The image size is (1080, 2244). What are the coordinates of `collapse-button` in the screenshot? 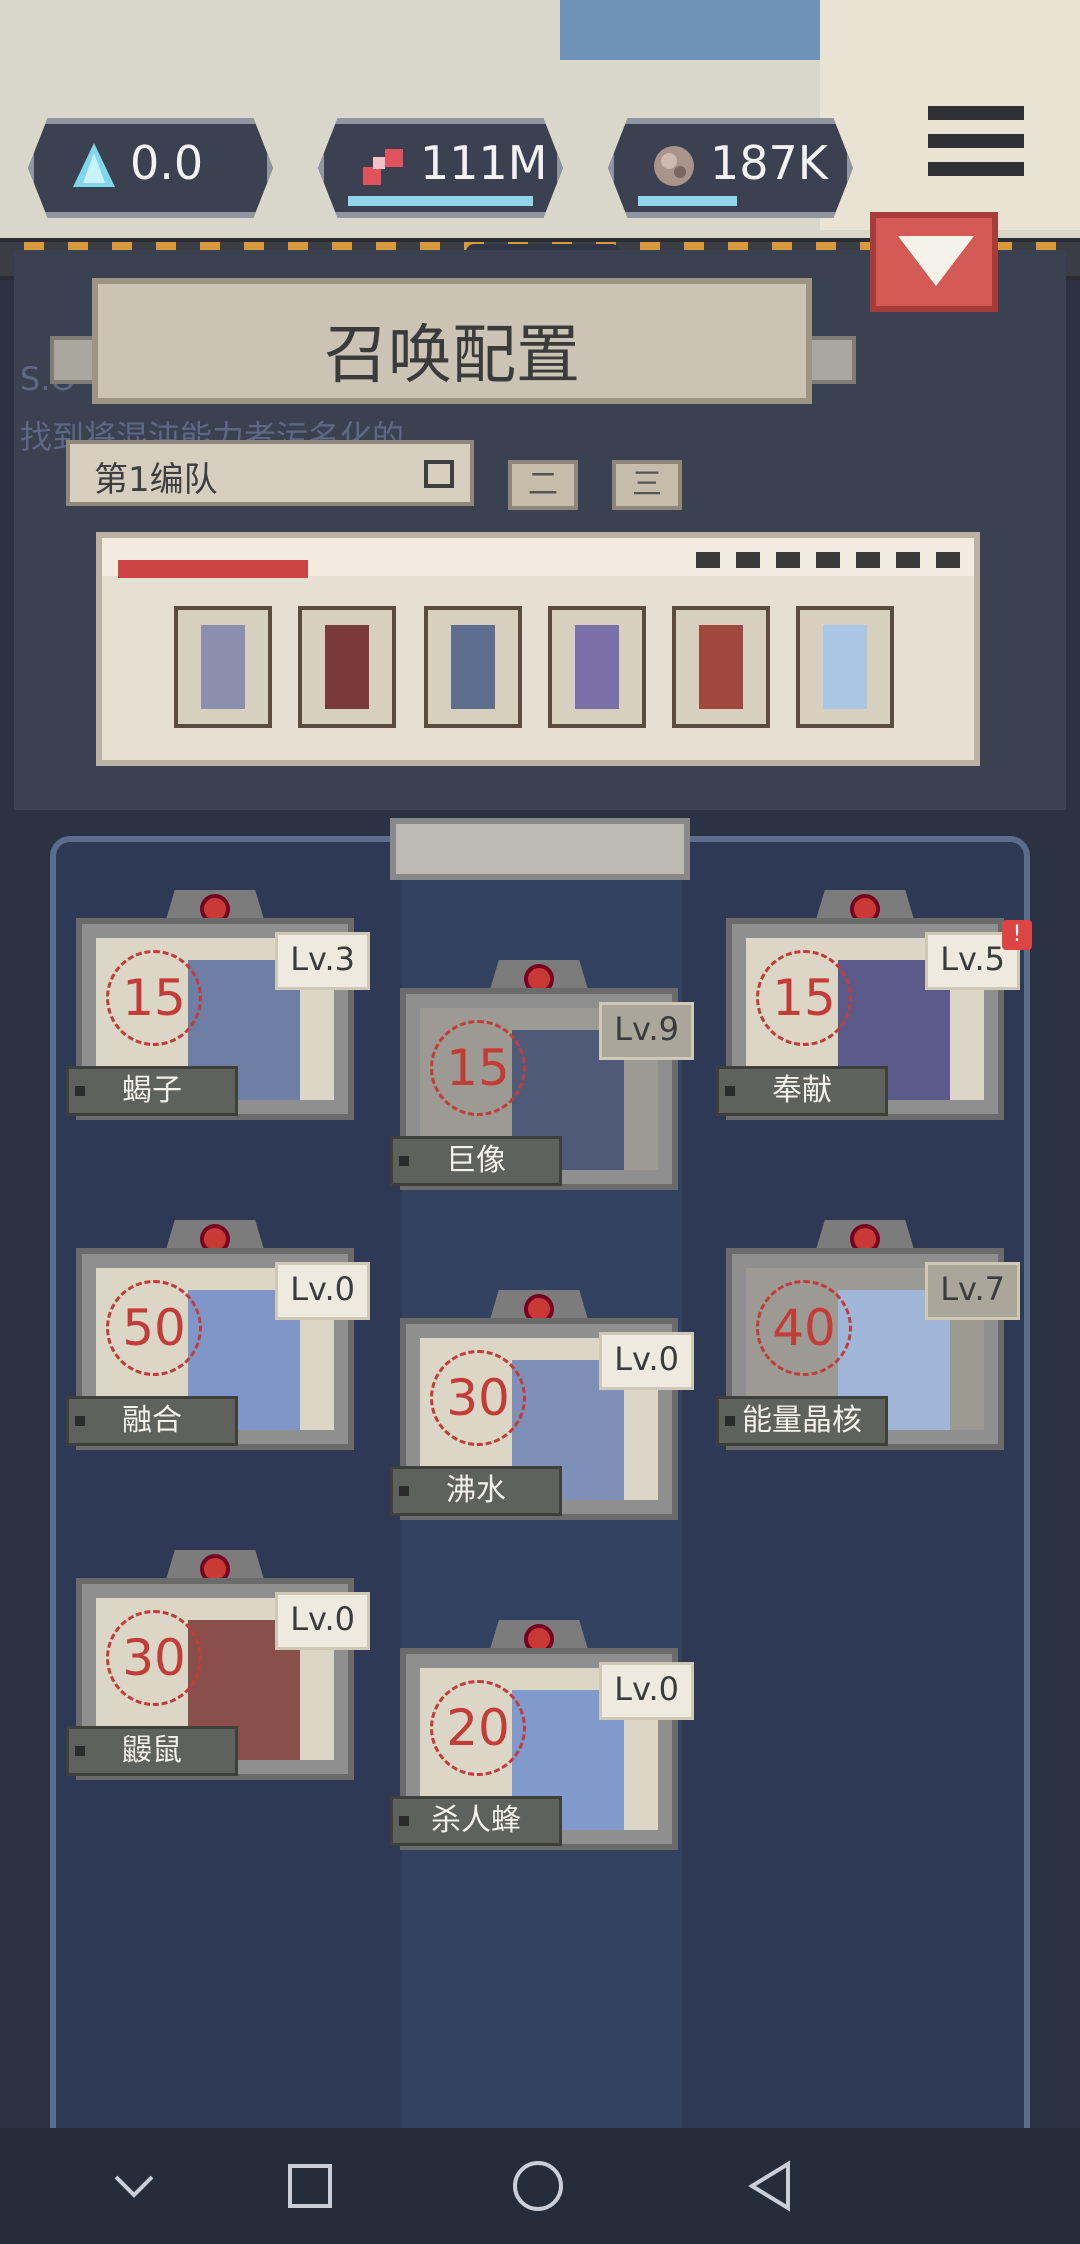 It's located at (934, 262).